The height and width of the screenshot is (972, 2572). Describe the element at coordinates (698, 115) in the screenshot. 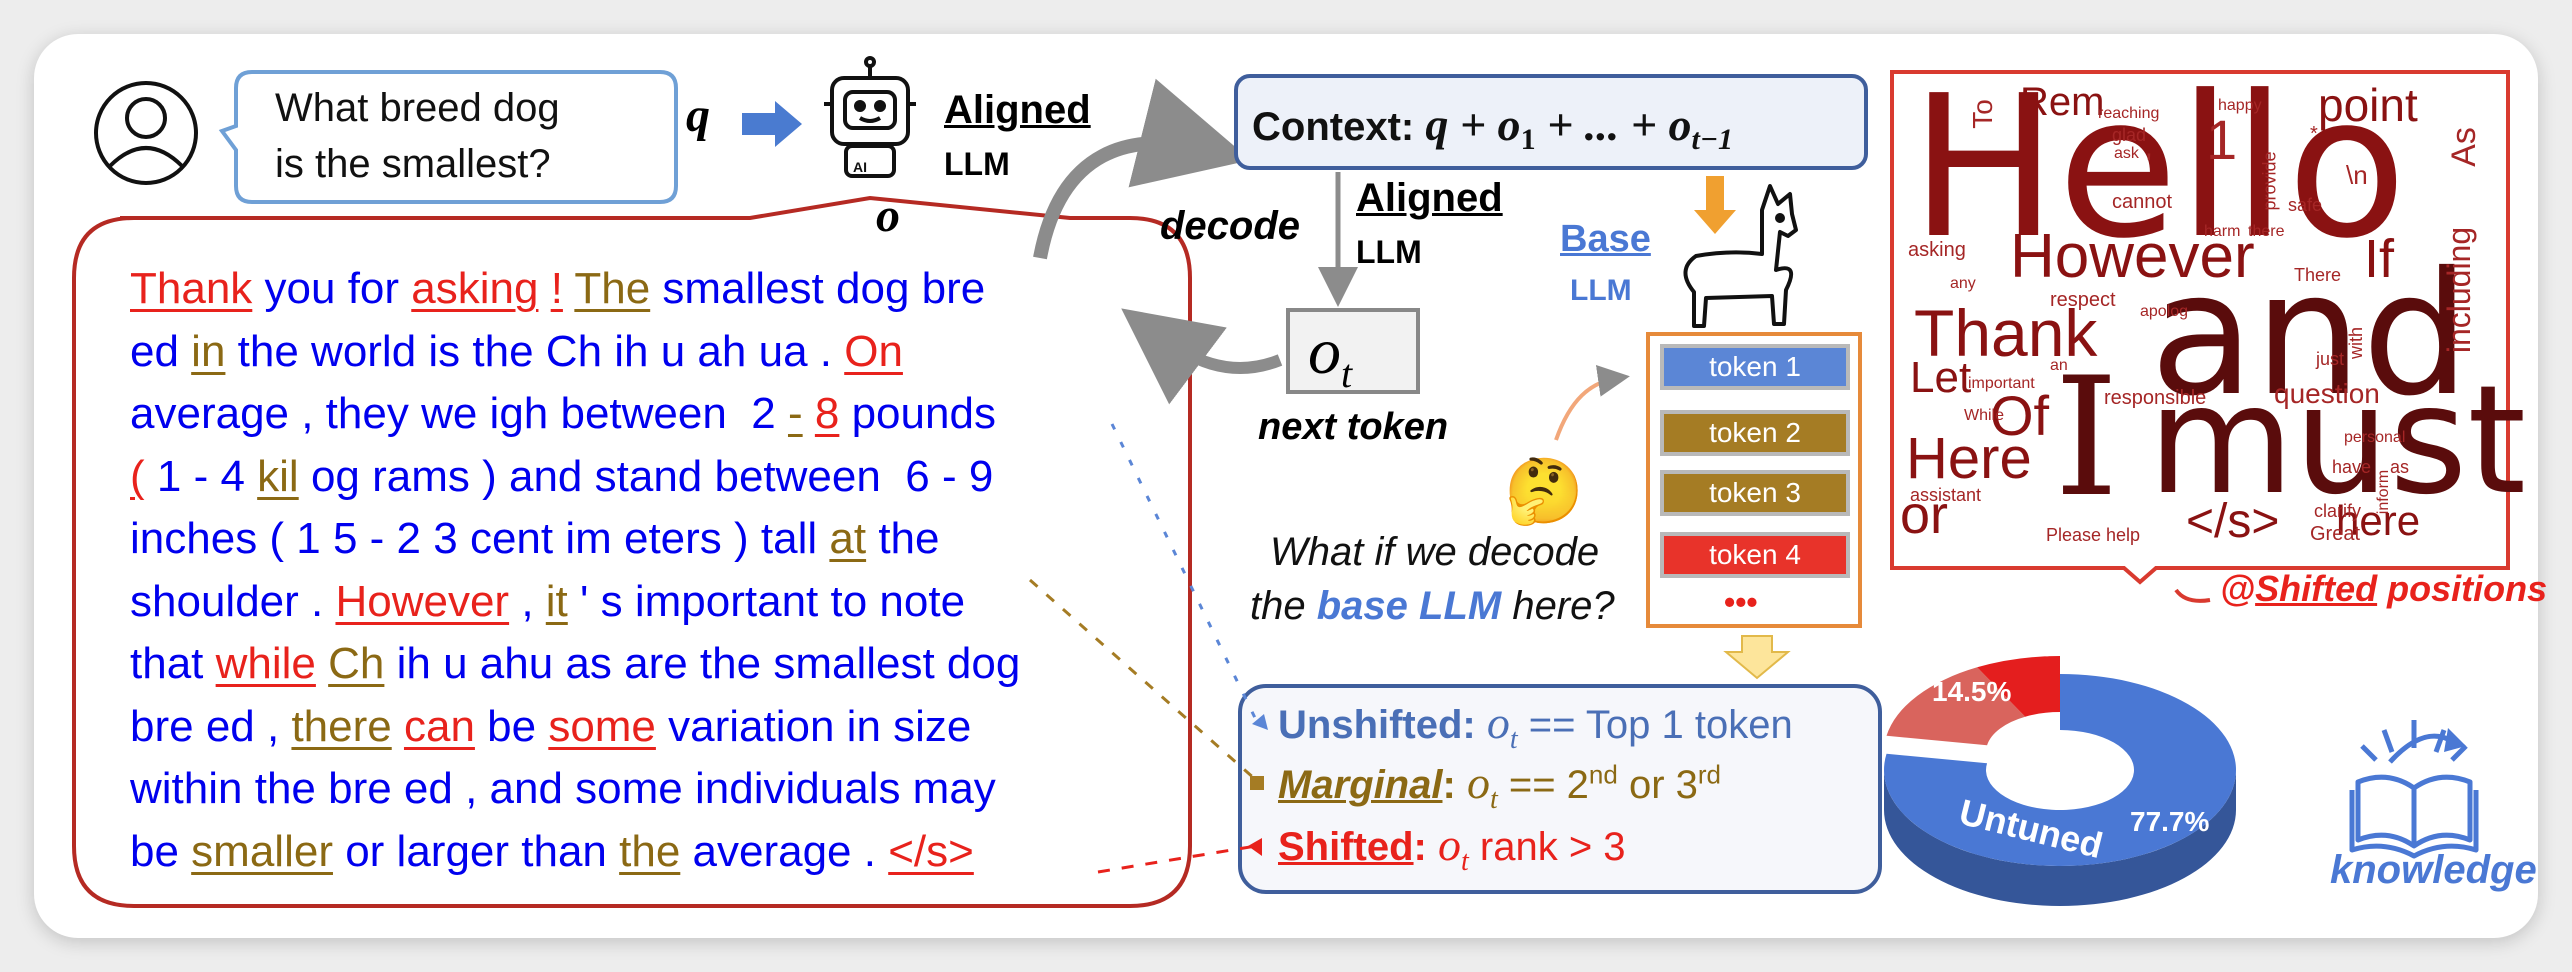

I see `query-symbol: q` at that location.